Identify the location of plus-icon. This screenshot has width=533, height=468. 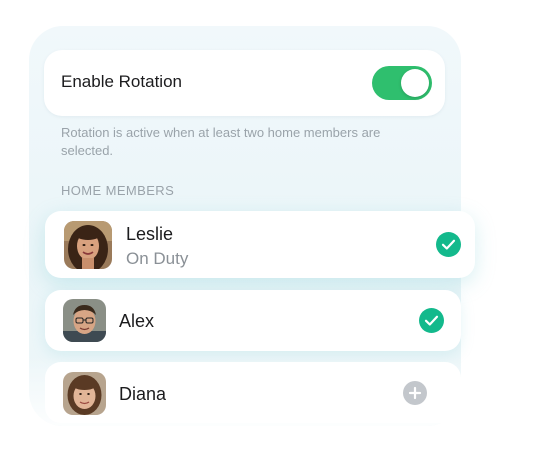
(415, 393).